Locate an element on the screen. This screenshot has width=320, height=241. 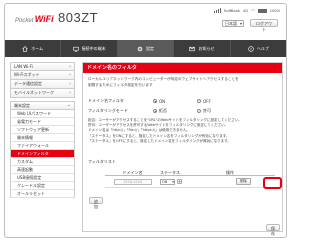
filter-mode-row: フィルタリングモード 拒否 許可 is located at coordinates (149, 111).